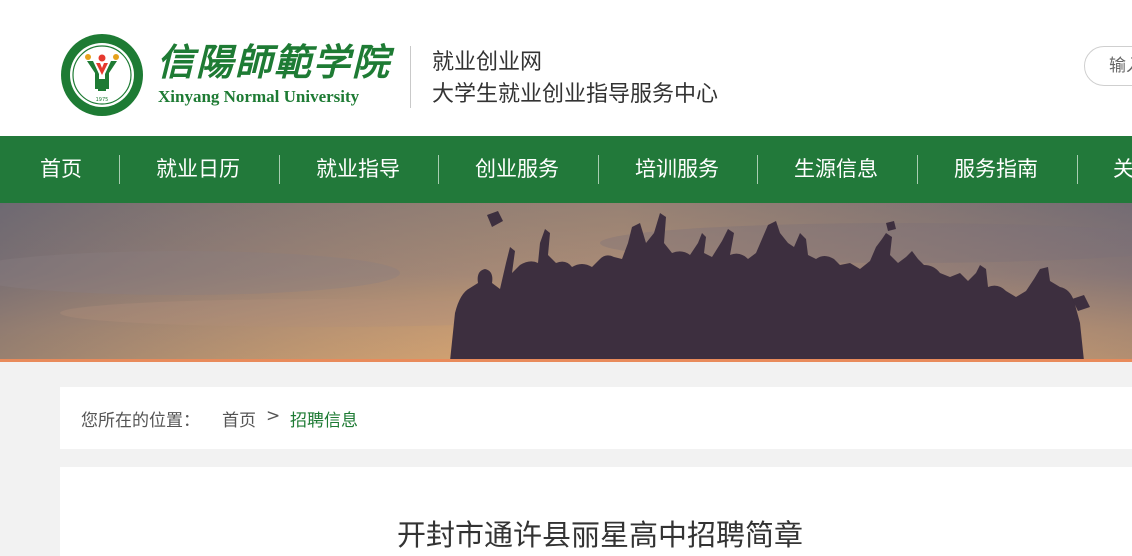 Image resolution: width=1132 pixels, height=556 pixels. I want to click on nav-item-service-guide: 服务指南, so click(996, 169).